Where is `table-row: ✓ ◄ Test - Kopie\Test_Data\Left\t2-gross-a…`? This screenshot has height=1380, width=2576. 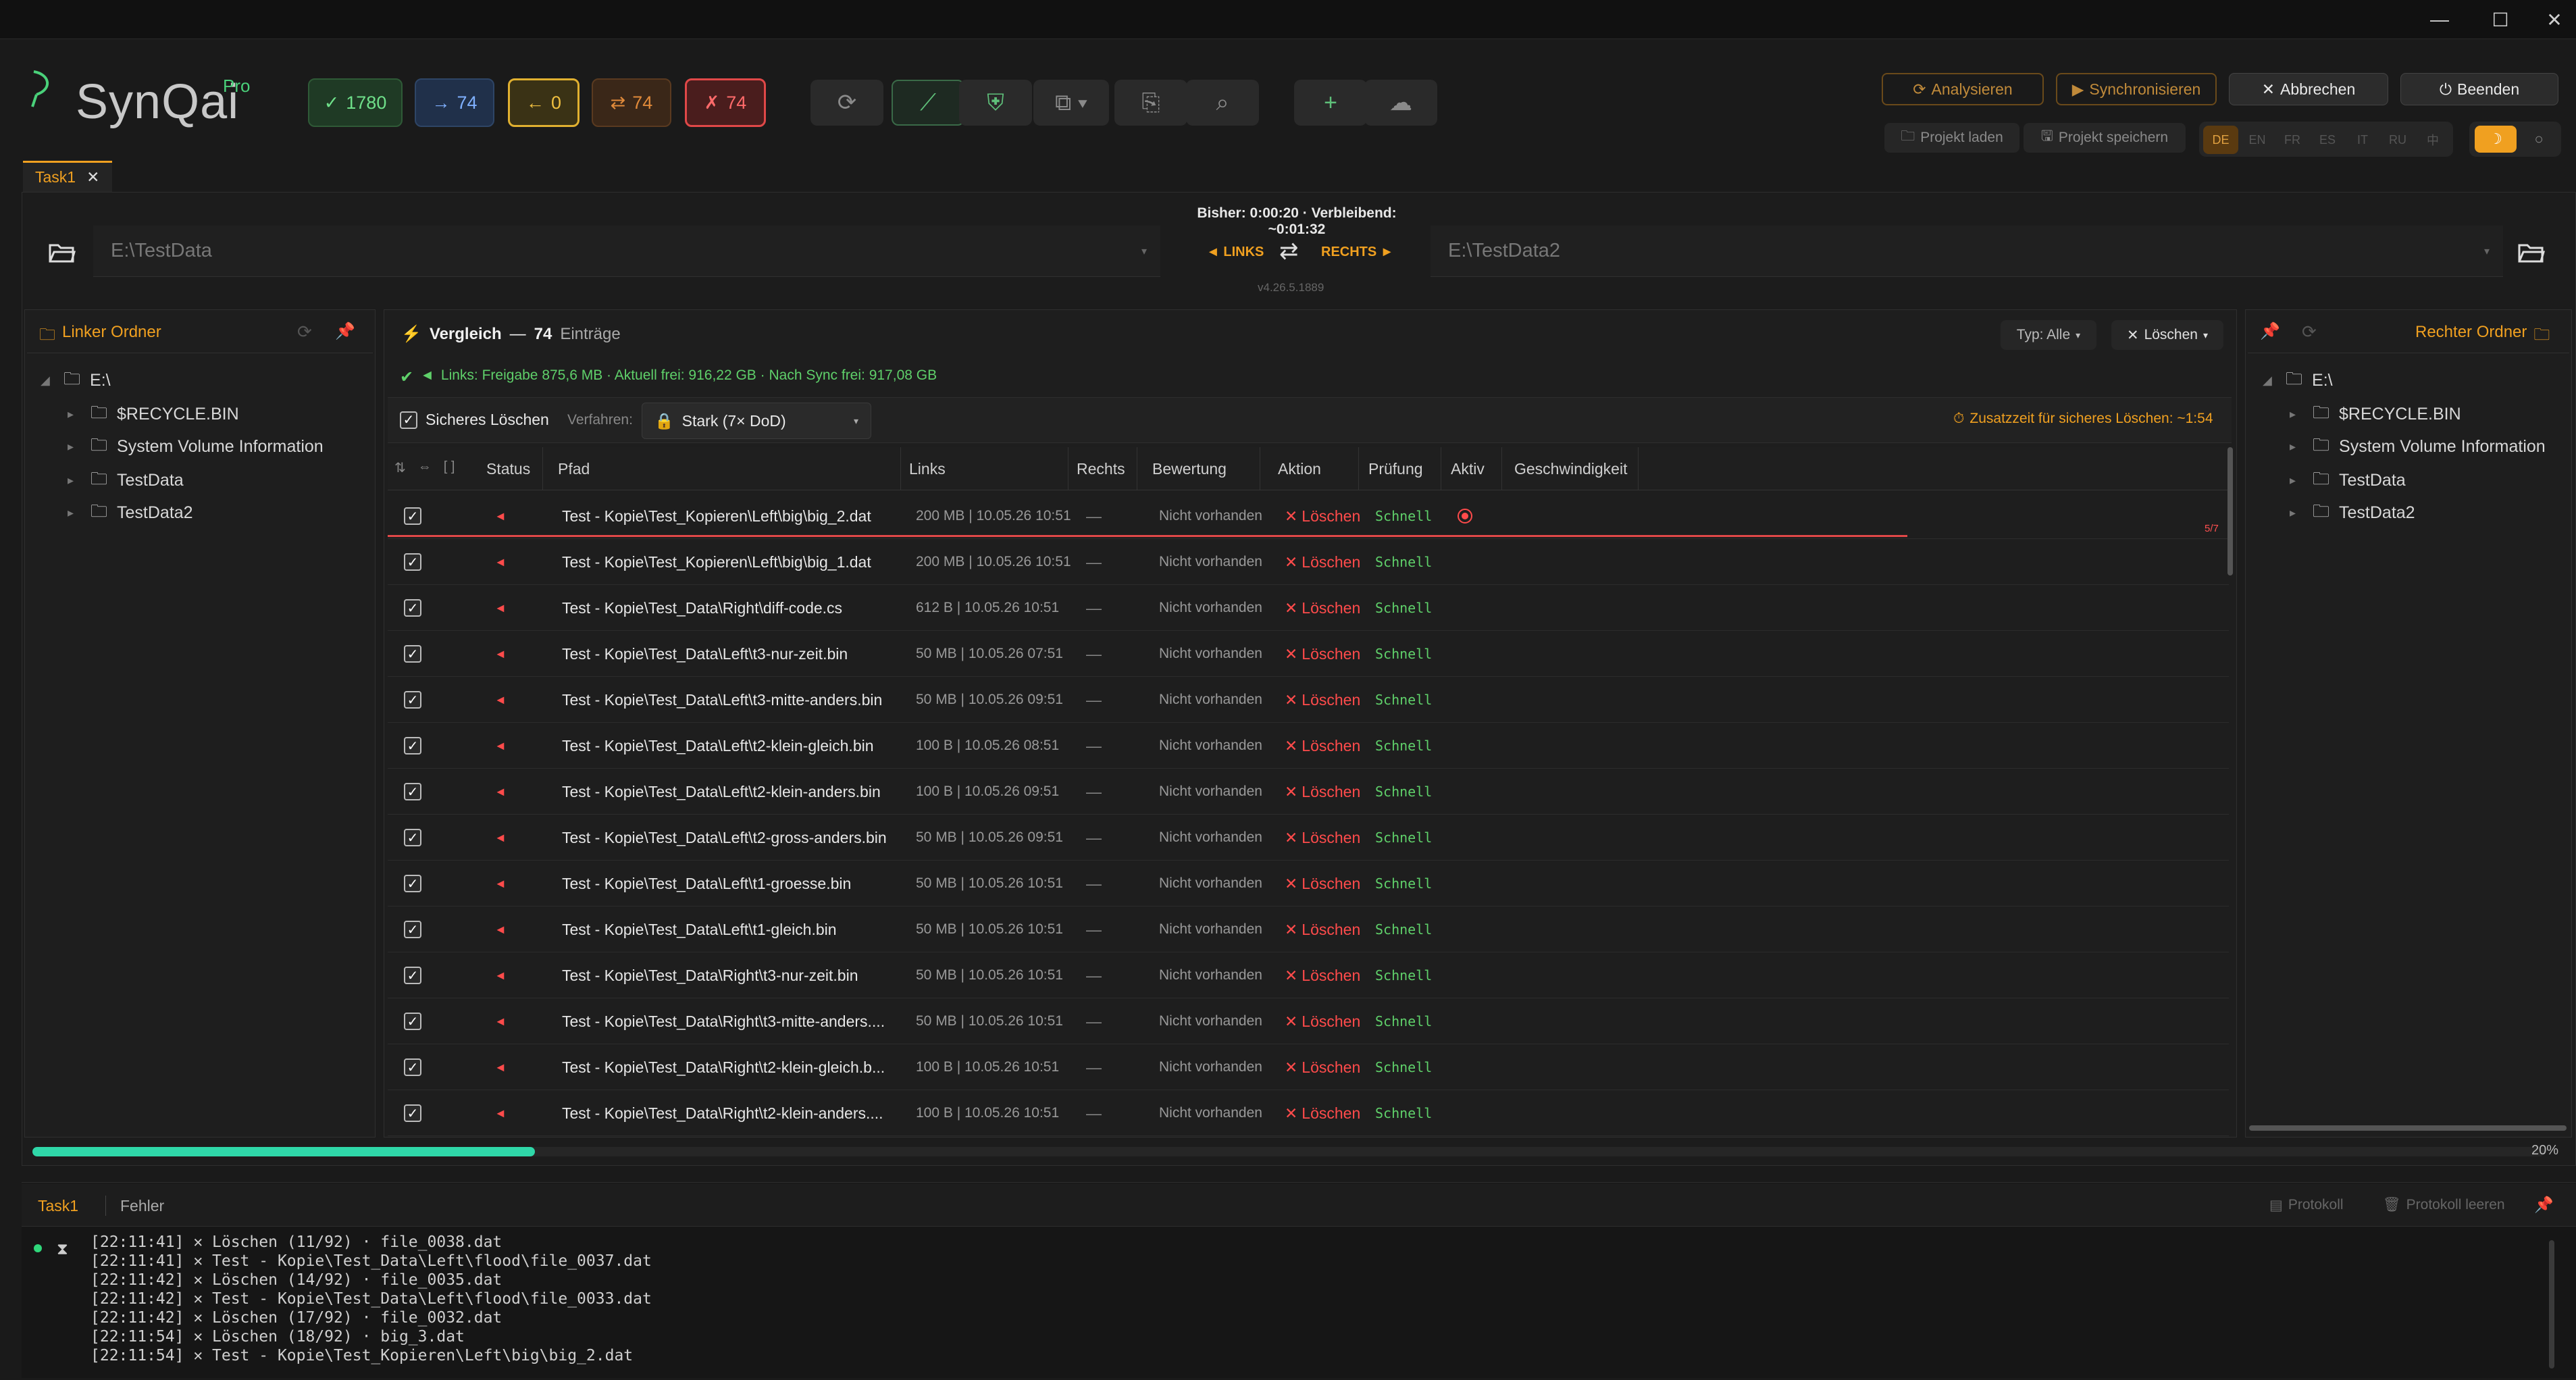
table-row: ✓ ◄ Test - Kopie\Test_Data\Left\t2-gross-a… is located at coordinates (1308, 838).